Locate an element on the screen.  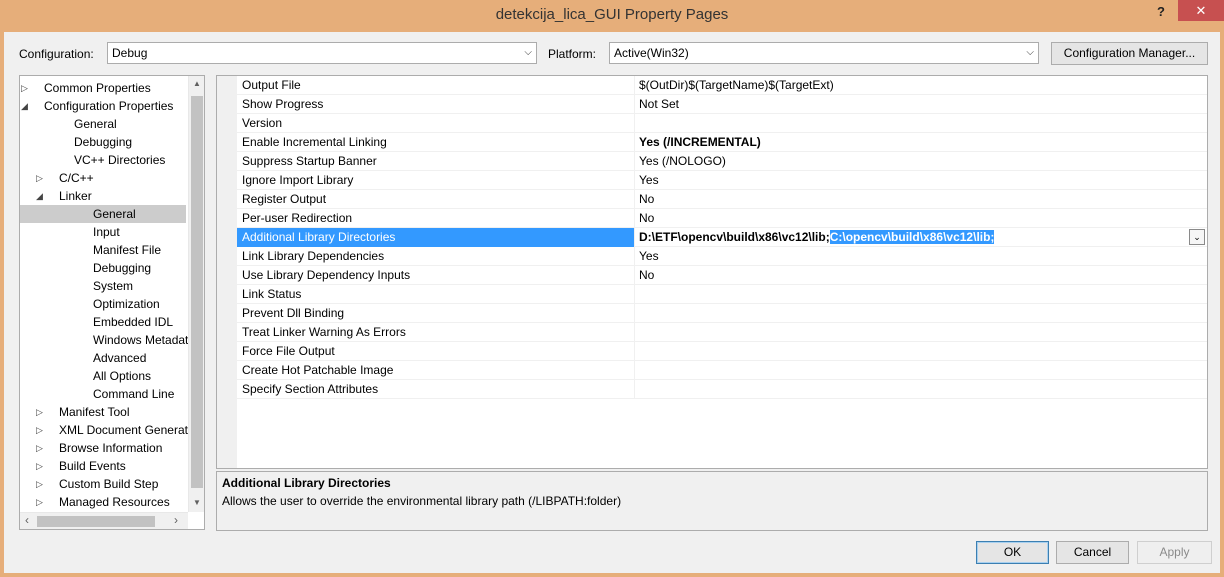
property-row: Version is located at coordinates (722, 123).